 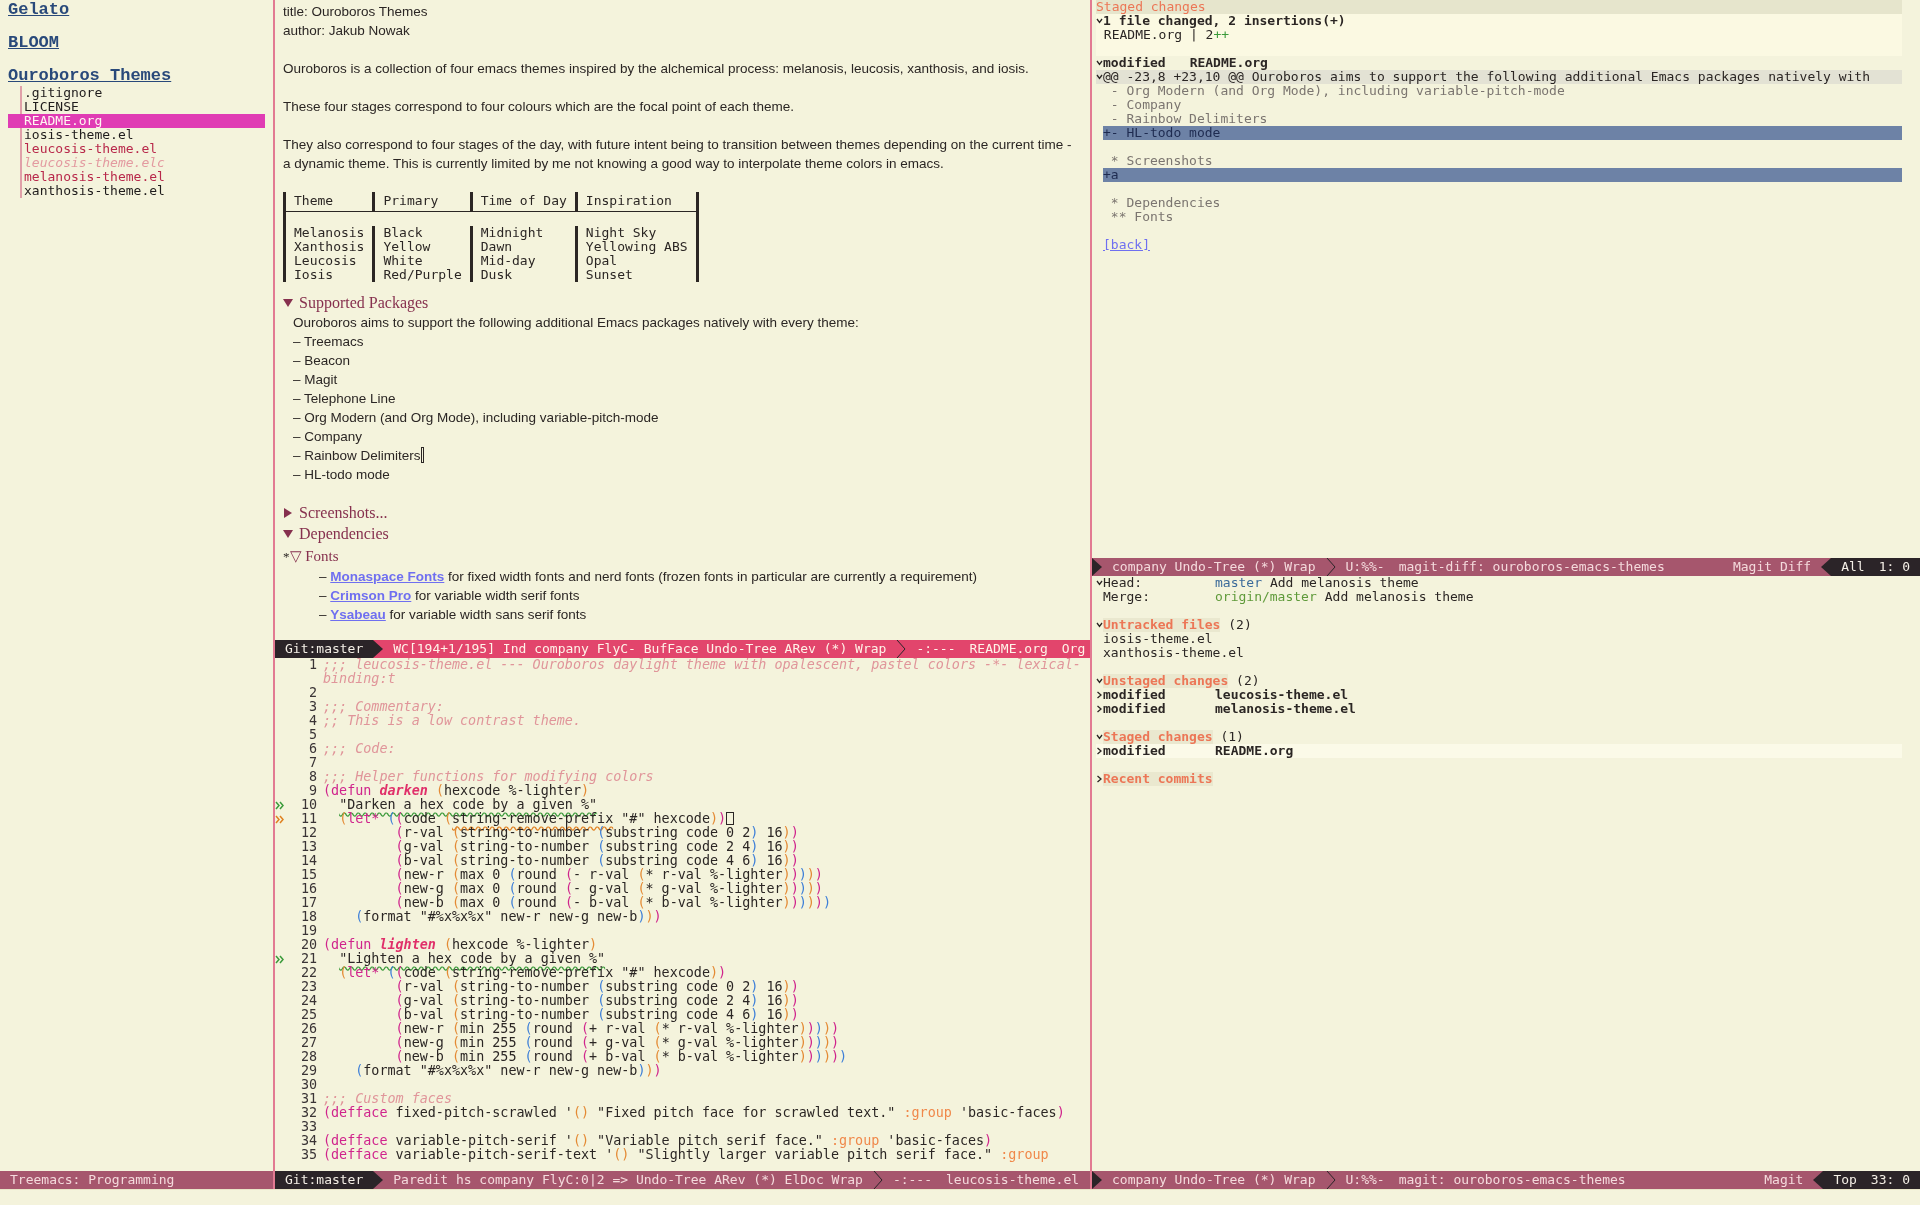 What do you see at coordinates (308, 1099) in the screenshot?
I see `line-number: 31` at bounding box center [308, 1099].